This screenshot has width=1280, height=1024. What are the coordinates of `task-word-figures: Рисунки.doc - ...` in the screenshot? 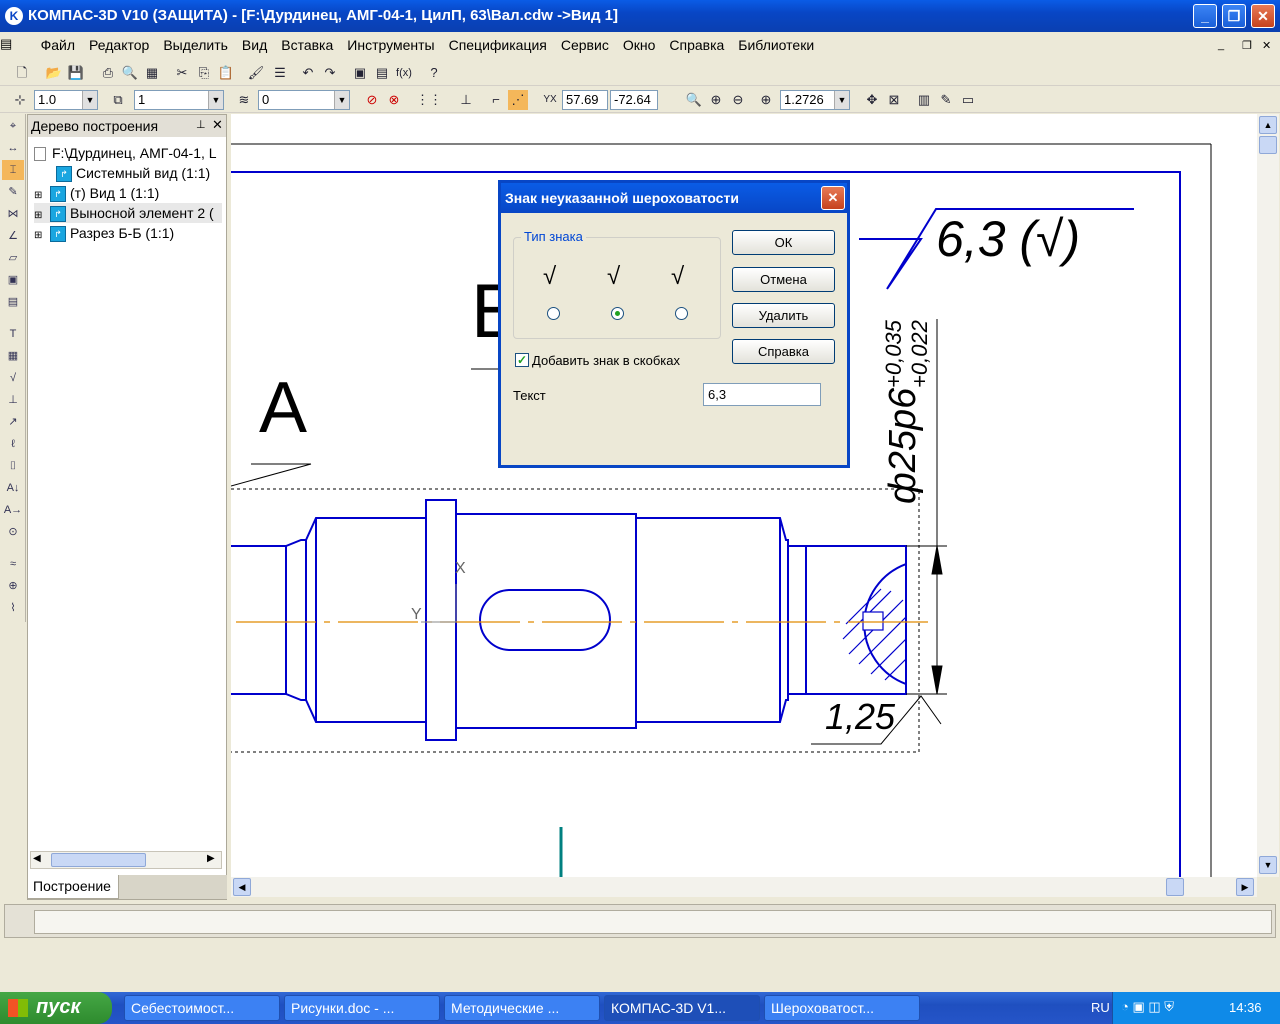 It's located at (362, 1008).